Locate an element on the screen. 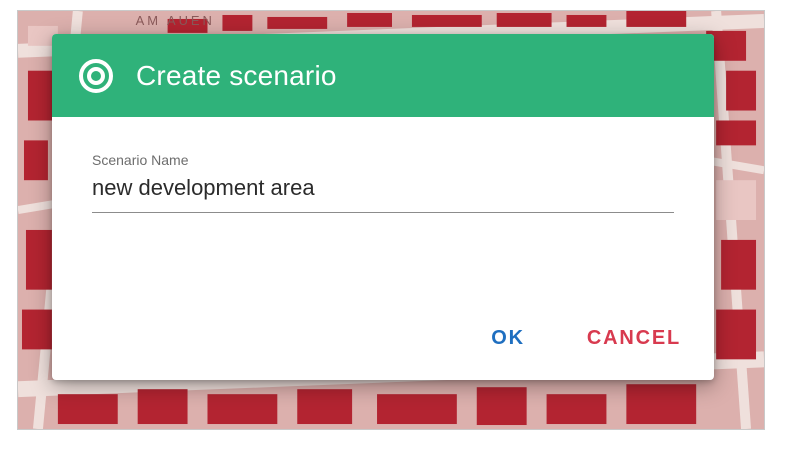 The image size is (785, 449). scenario-name-label: Scenario Name is located at coordinates (140, 160).